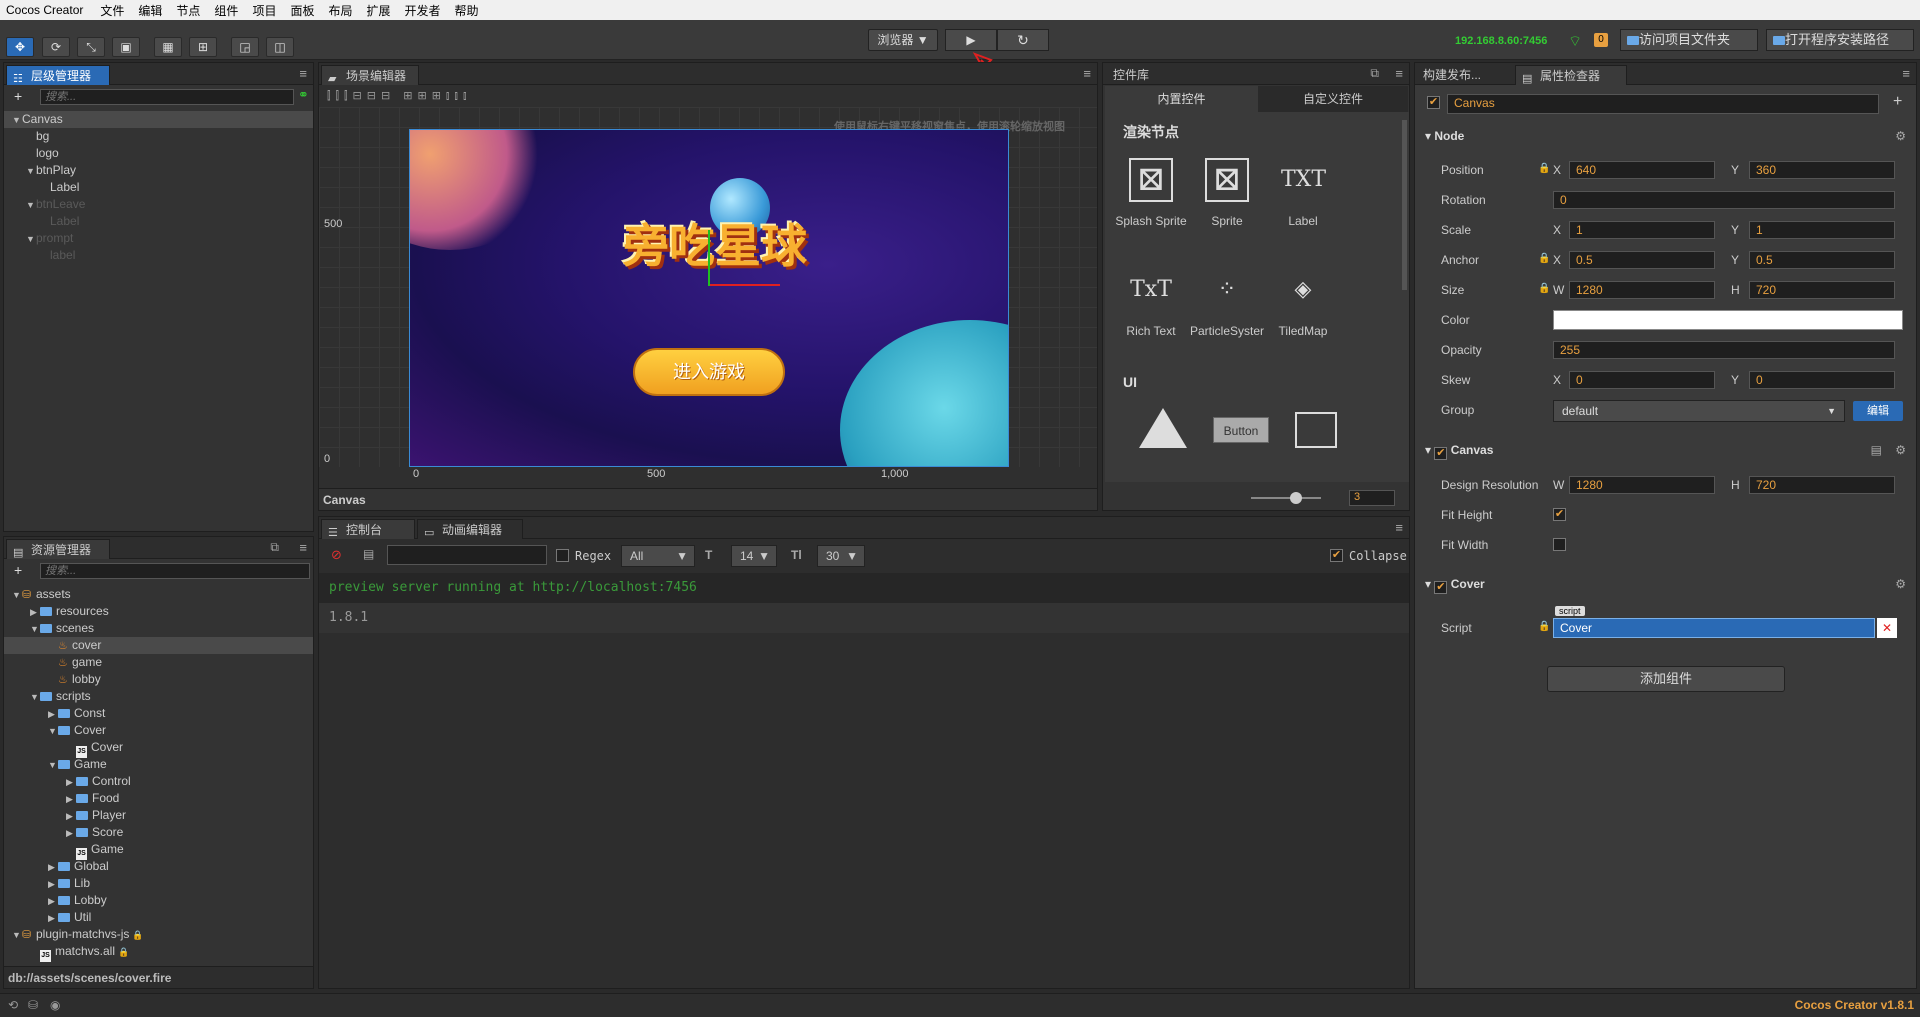  I want to click on asset-item: ♨ lobby, so click(158, 679).